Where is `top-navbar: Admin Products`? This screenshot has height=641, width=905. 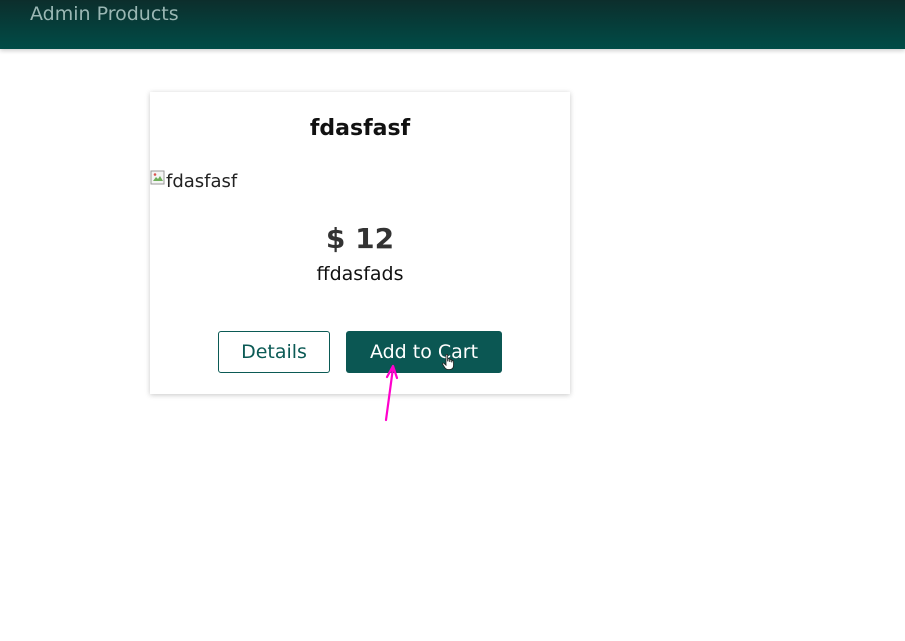 top-navbar: Admin Products is located at coordinates (452, 24).